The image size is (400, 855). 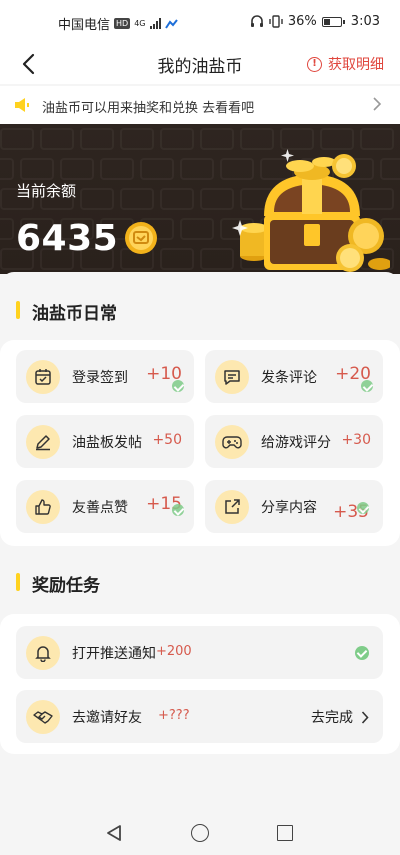 I want to click on notice-text: 油盐币可以用来抽奖和兑换 去看看吧, so click(x=148, y=108).